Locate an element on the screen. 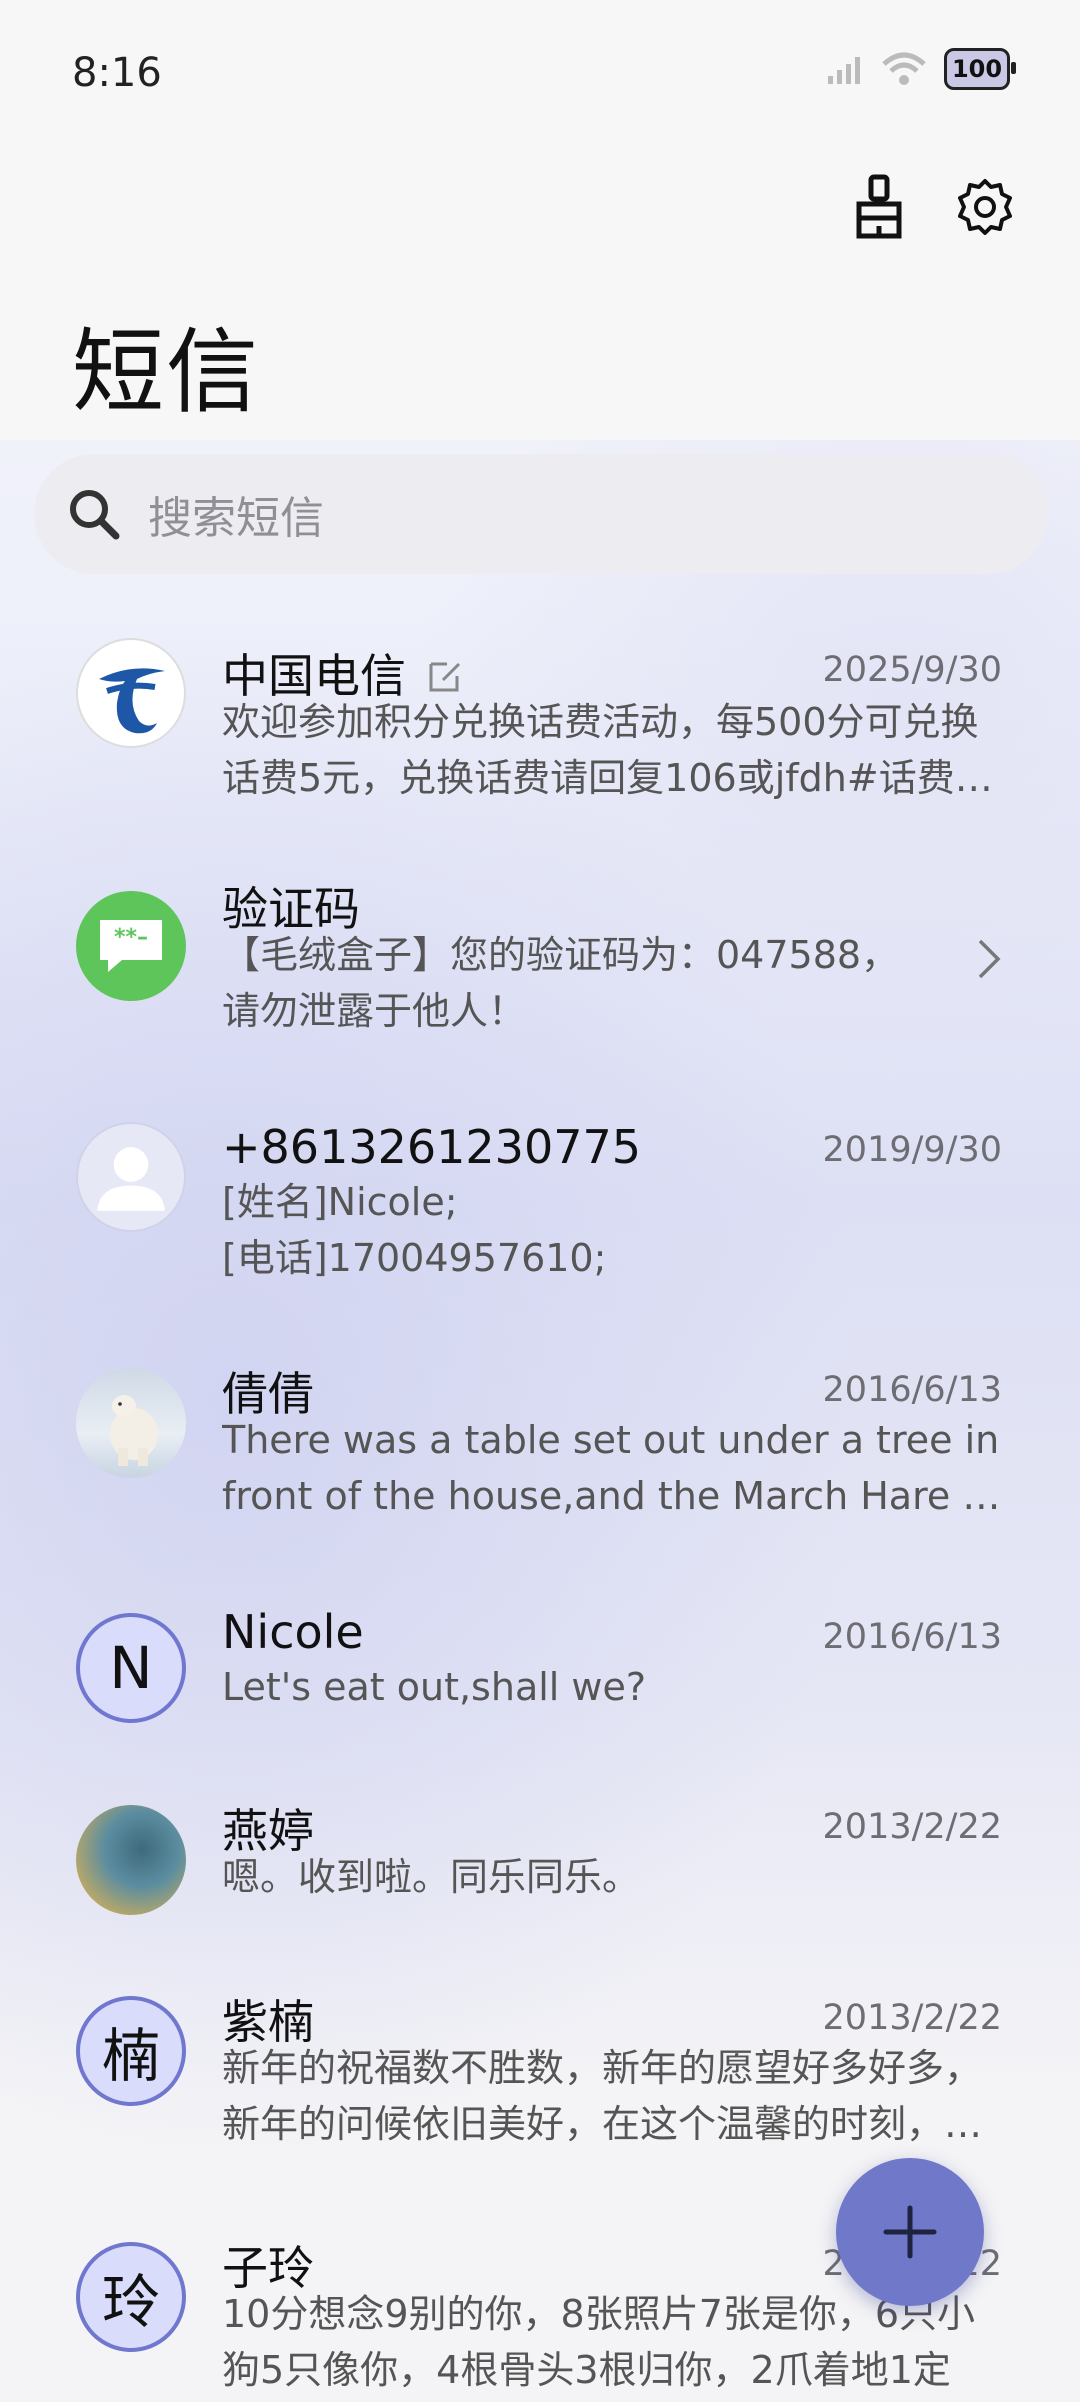  search-placeholder: 搜索短信 is located at coordinates (236, 518).